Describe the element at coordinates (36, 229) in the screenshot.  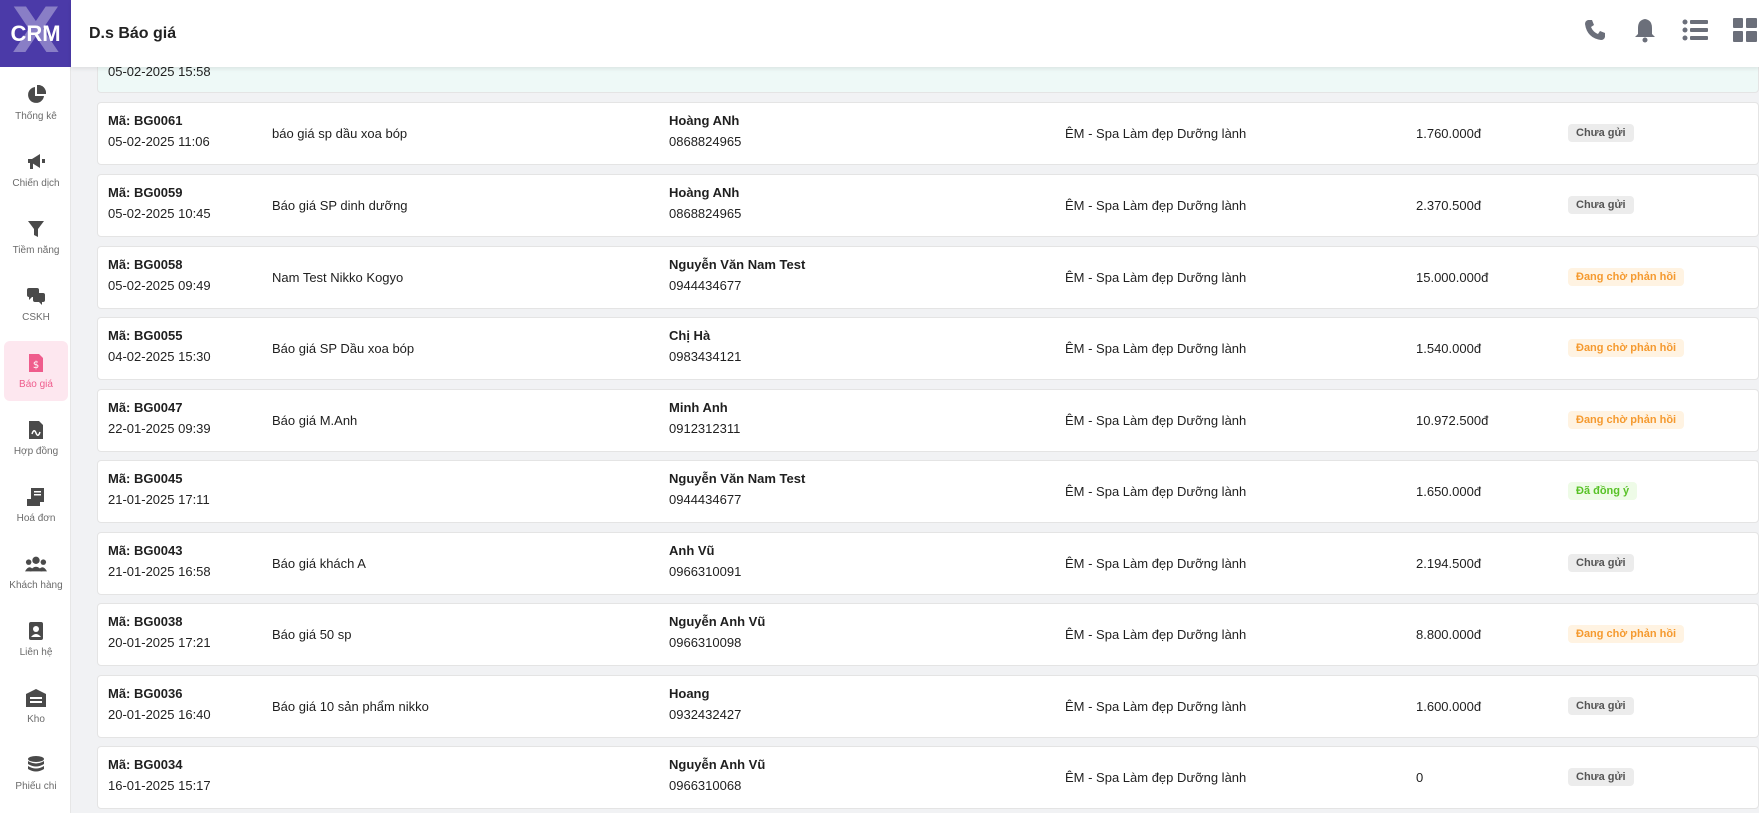
I see `filter-icon` at that location.